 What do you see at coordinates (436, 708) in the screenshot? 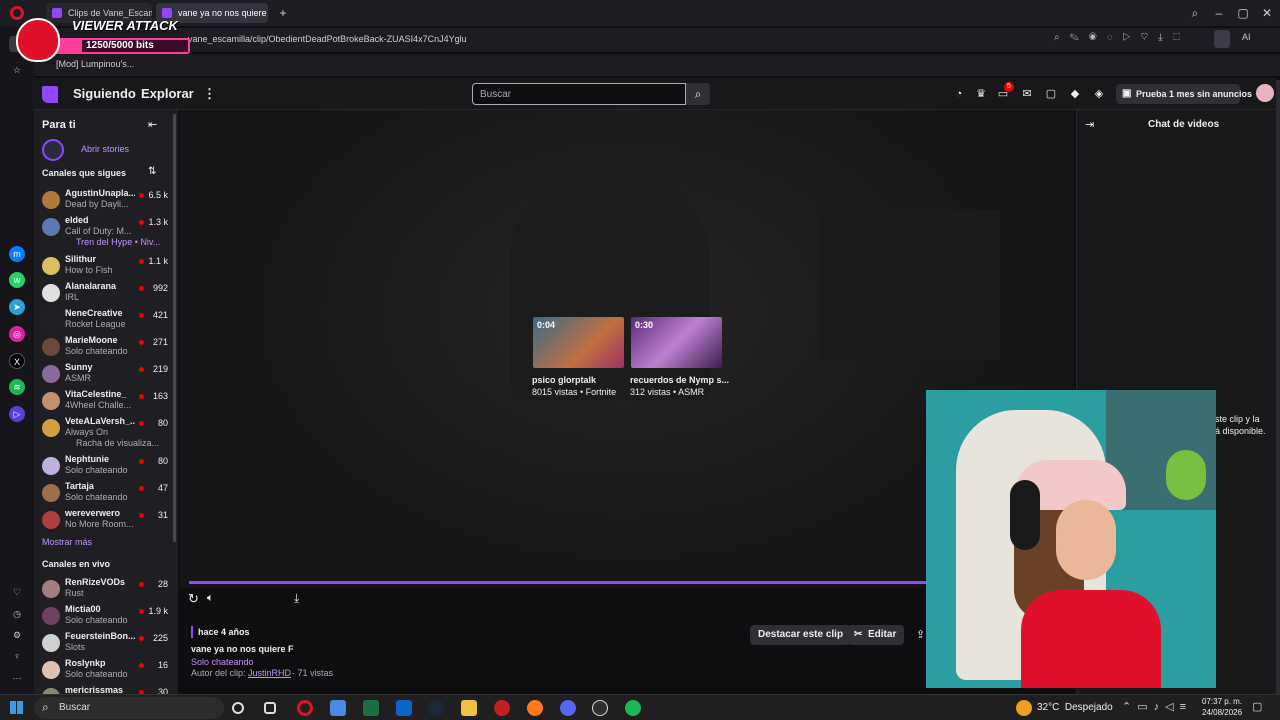
I see `steam-icon` at bounding box center [436, 708].